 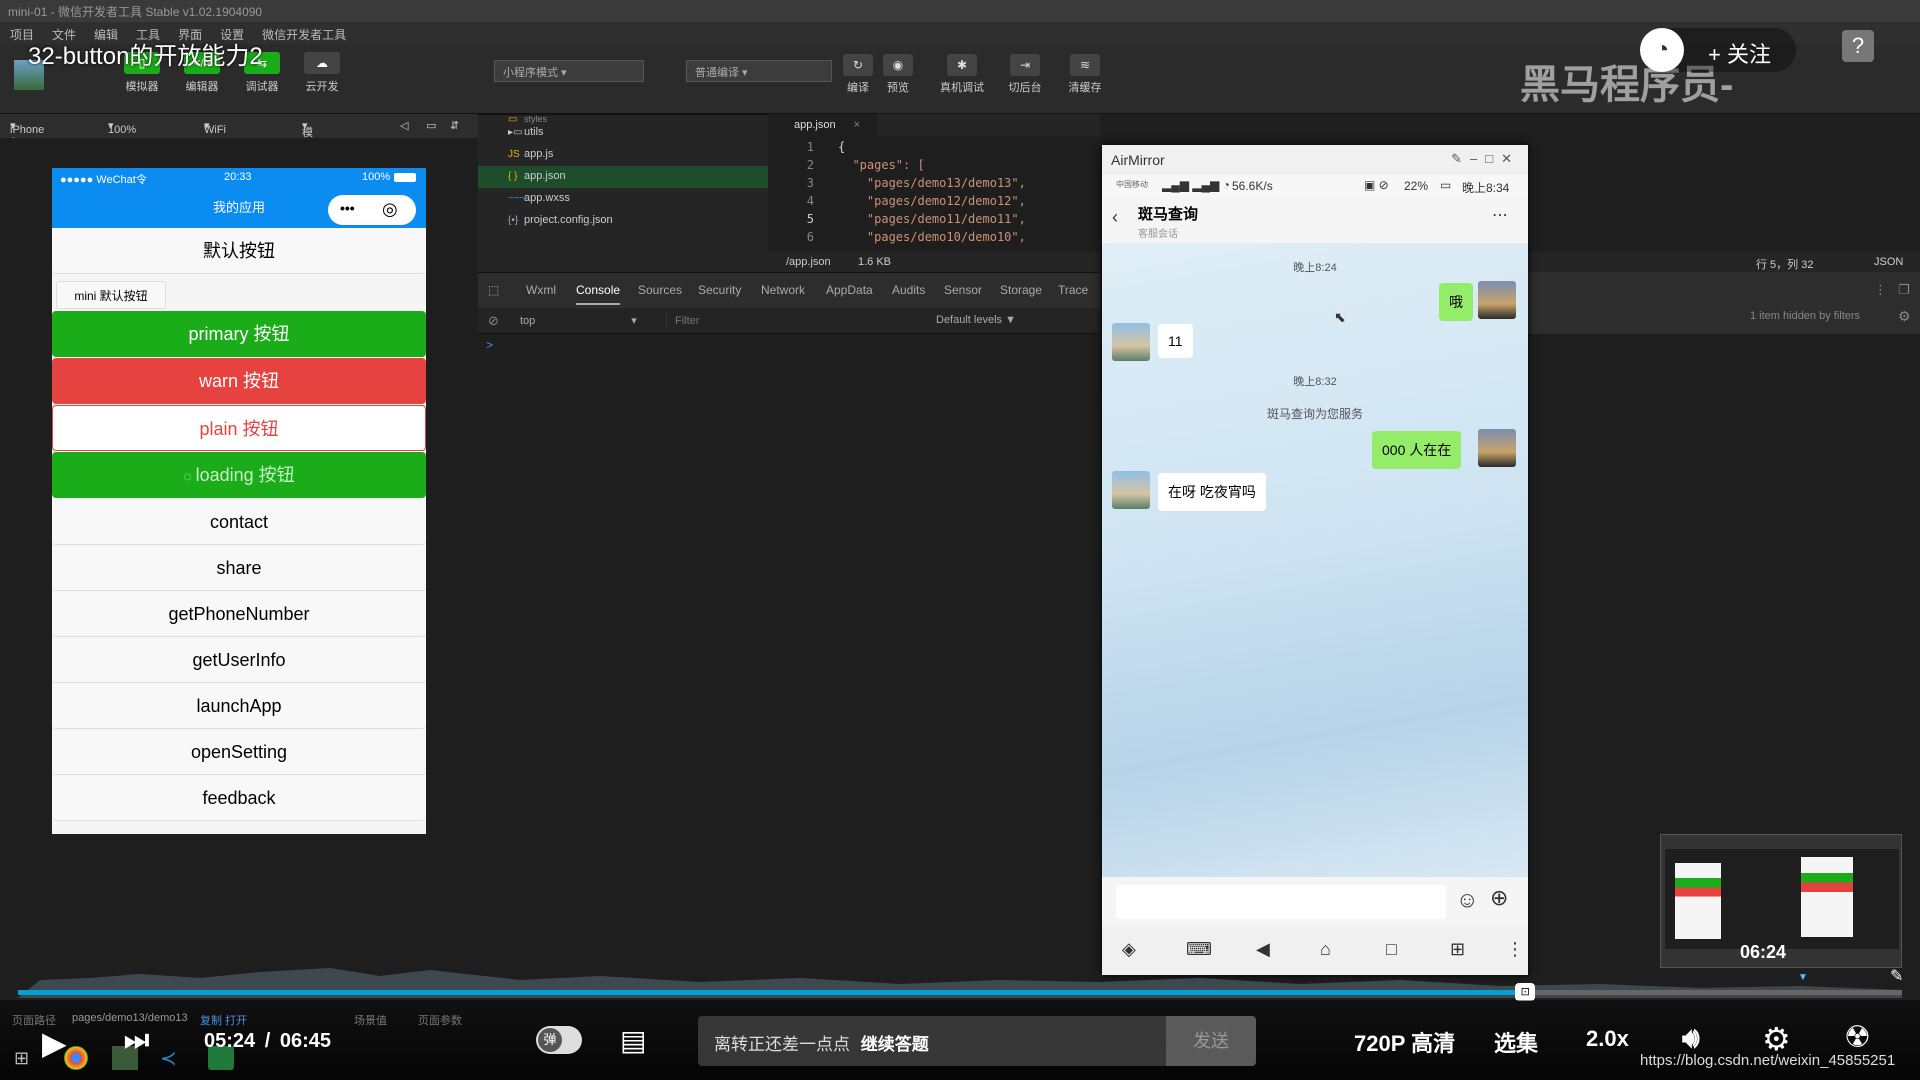 What do you see at coordinates (21, 1058) in the screenshot?
I see `windows-start-icon: ⊞` at bounding box center [21, 1058].